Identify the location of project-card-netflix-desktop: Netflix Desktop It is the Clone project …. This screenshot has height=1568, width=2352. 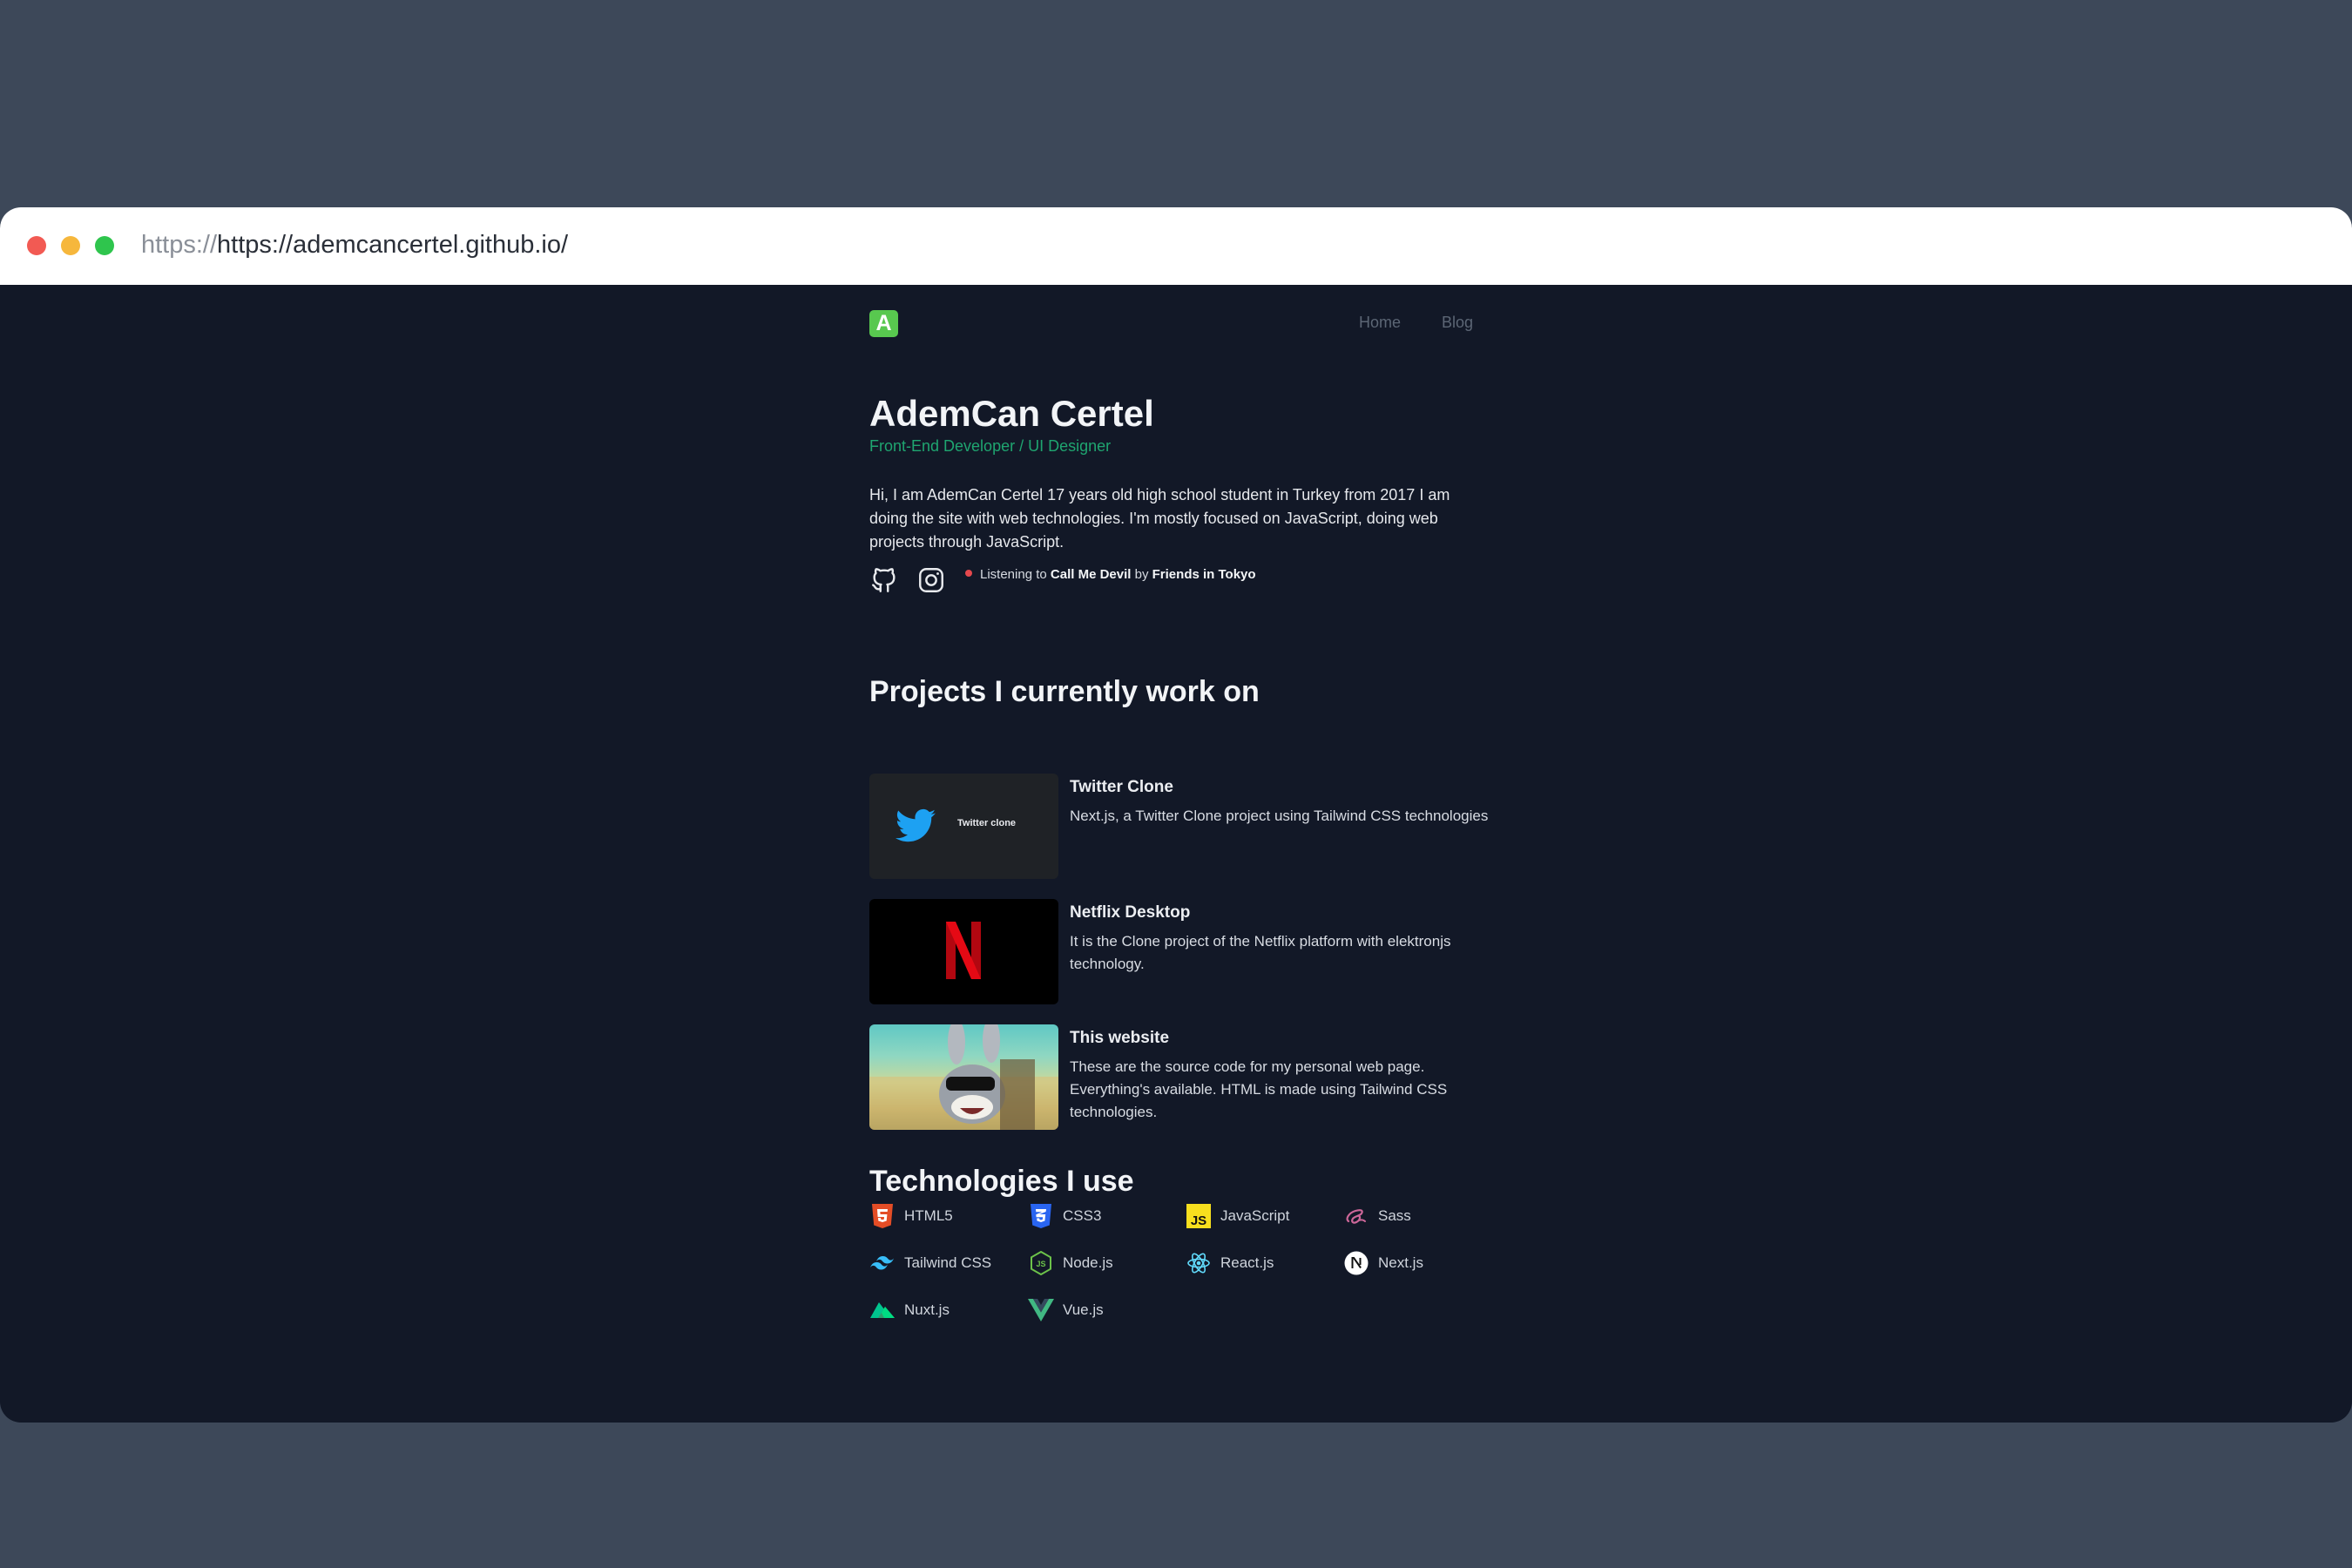
(1183, 952).